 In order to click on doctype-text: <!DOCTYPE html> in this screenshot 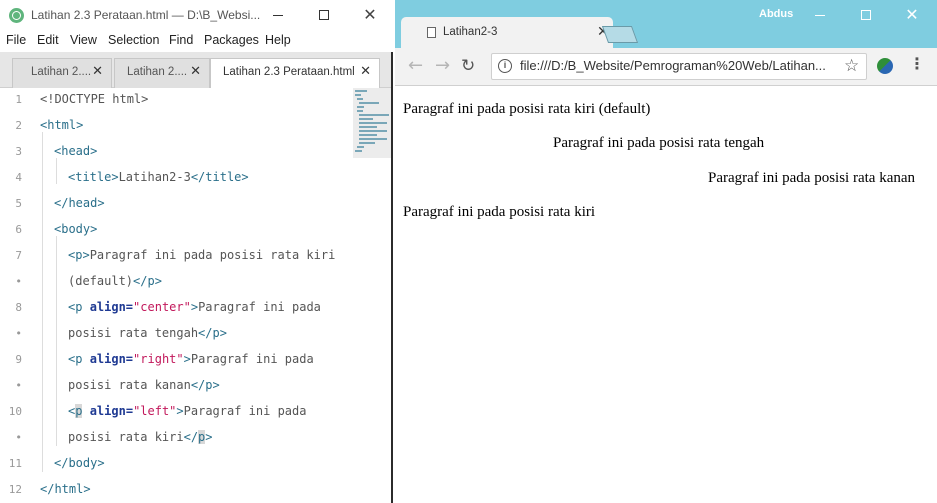, I will do `click(94, 99)`.